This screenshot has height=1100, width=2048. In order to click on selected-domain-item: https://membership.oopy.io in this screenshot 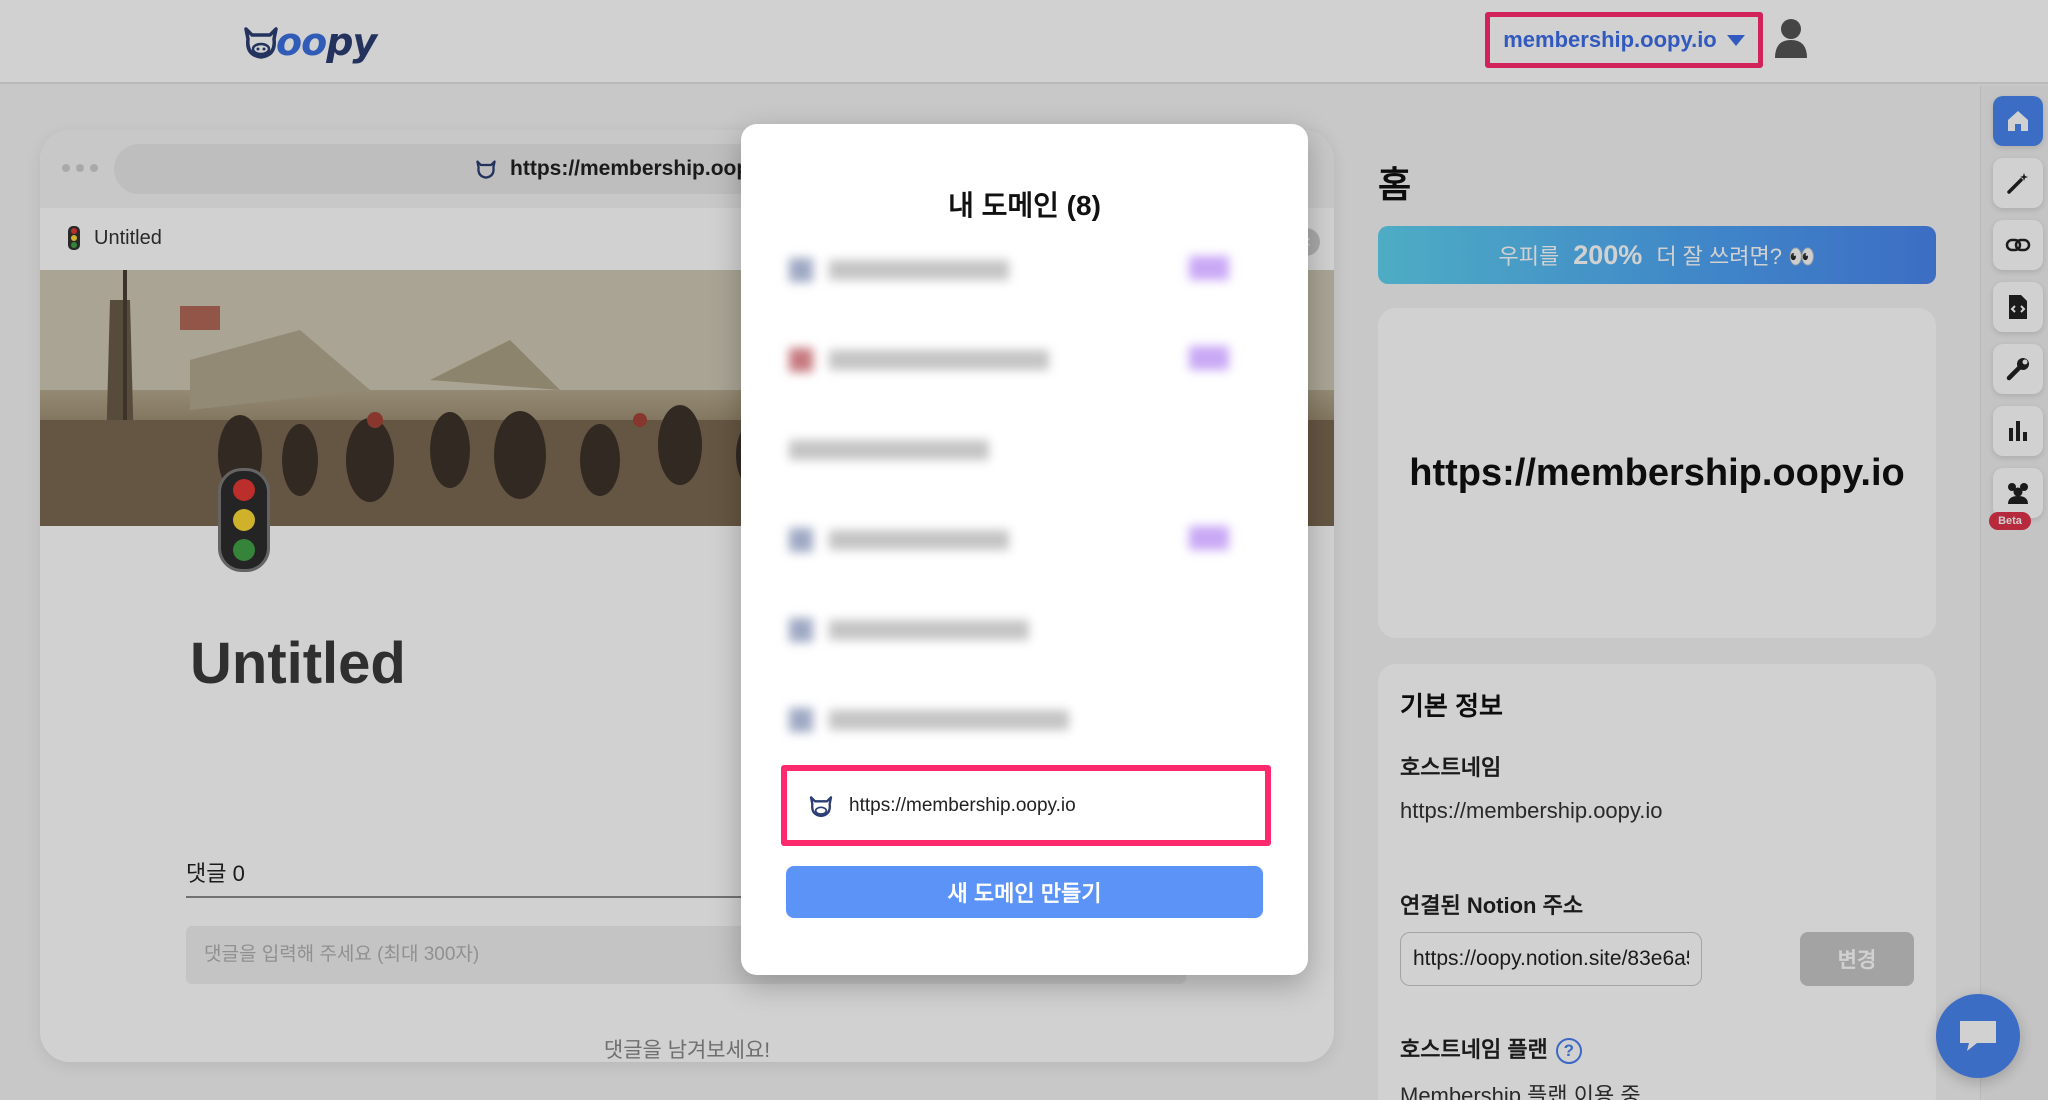, I will do `click(1026, 805)`.